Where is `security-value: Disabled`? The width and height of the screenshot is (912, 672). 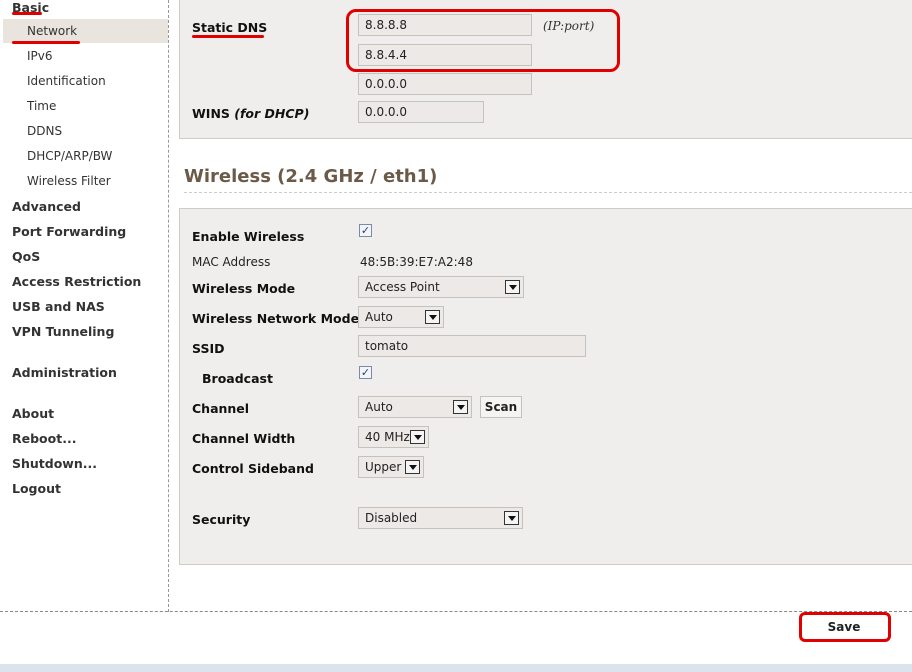 security-value: Disabled is located at coordinates (391, 518).